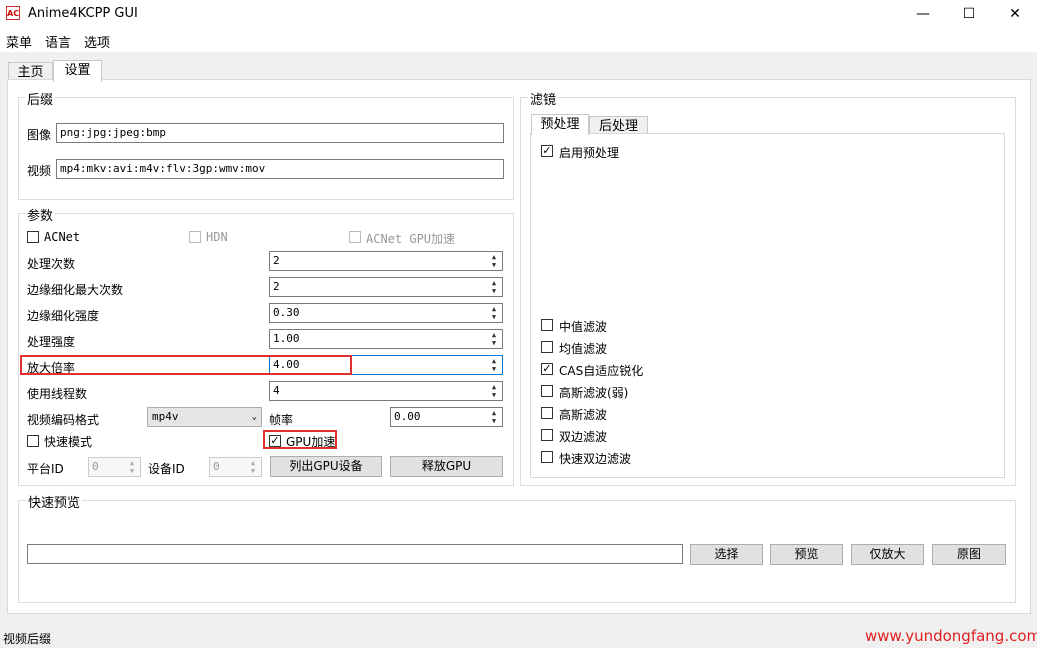  Describe the element at coordinates (75, 290) in the screenshot. I see `push-color-count-label: 边缘细化最大次数` at that location.